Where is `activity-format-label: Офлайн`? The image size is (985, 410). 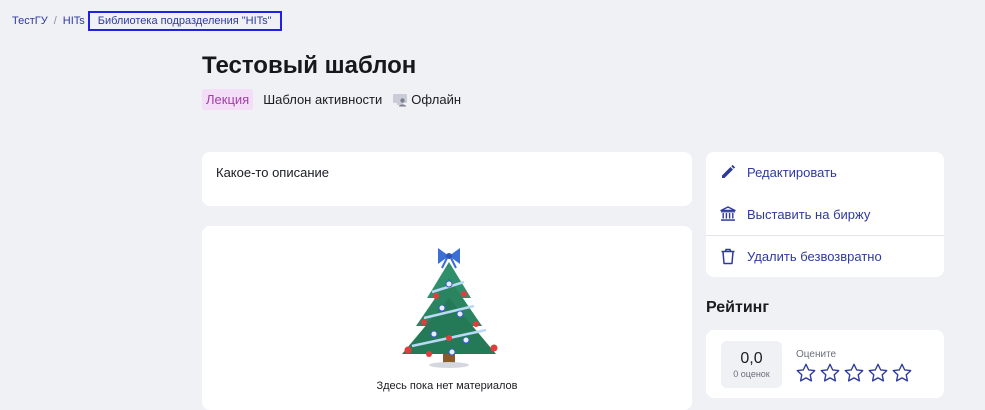 activity-format-label: Офлайн is located at coordinates (436, 99).